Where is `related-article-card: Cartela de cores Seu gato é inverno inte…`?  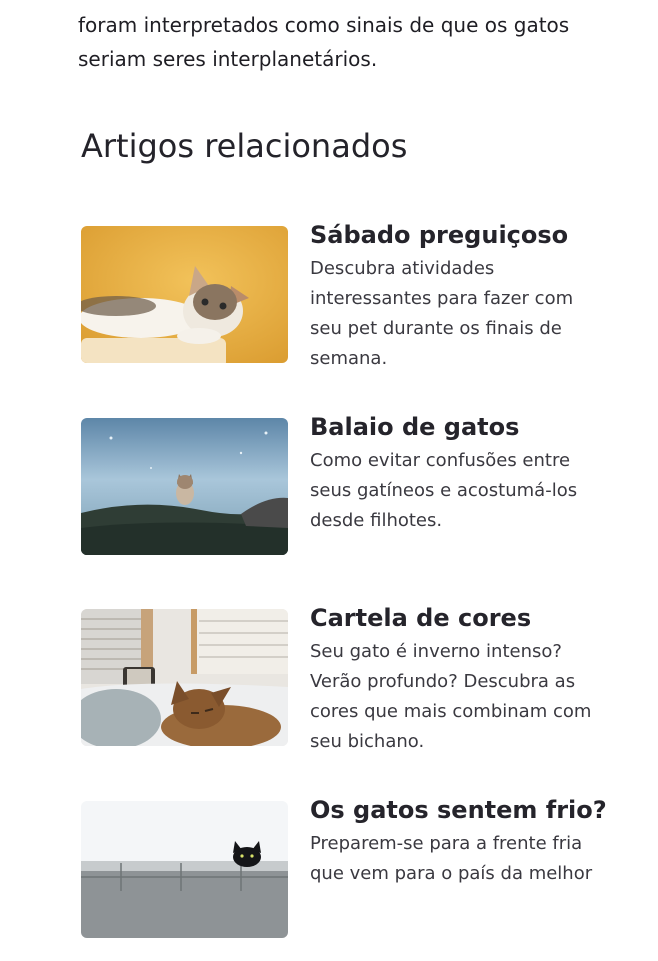 related-article-card: Cartela de cores Seu gato é inverno inte… is located at coordinates (346, 686).